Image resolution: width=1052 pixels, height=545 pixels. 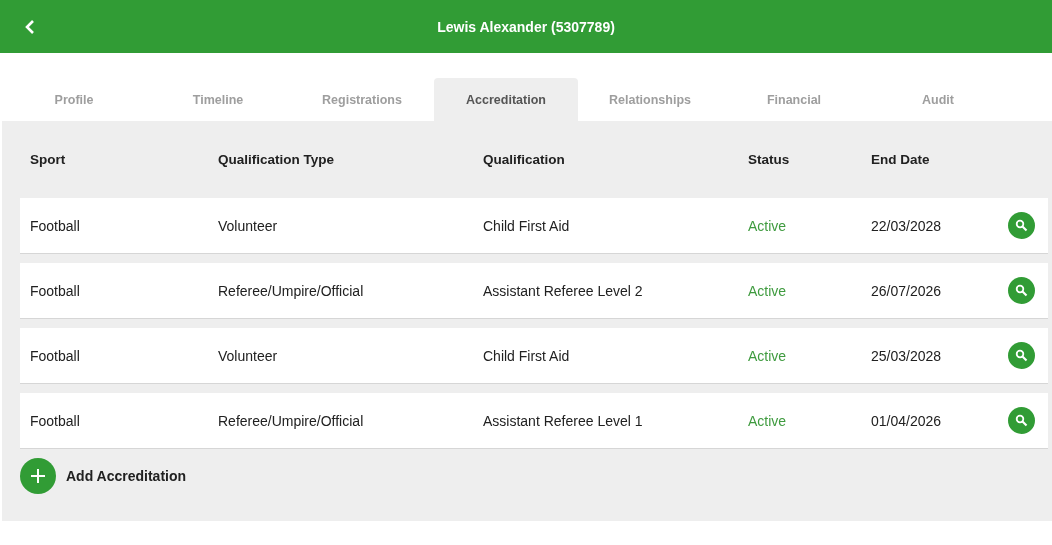 What do you see at coordinates (901, 159) in the screenshot?
I see `column-header: End Date` at bounding box center [901, 159].